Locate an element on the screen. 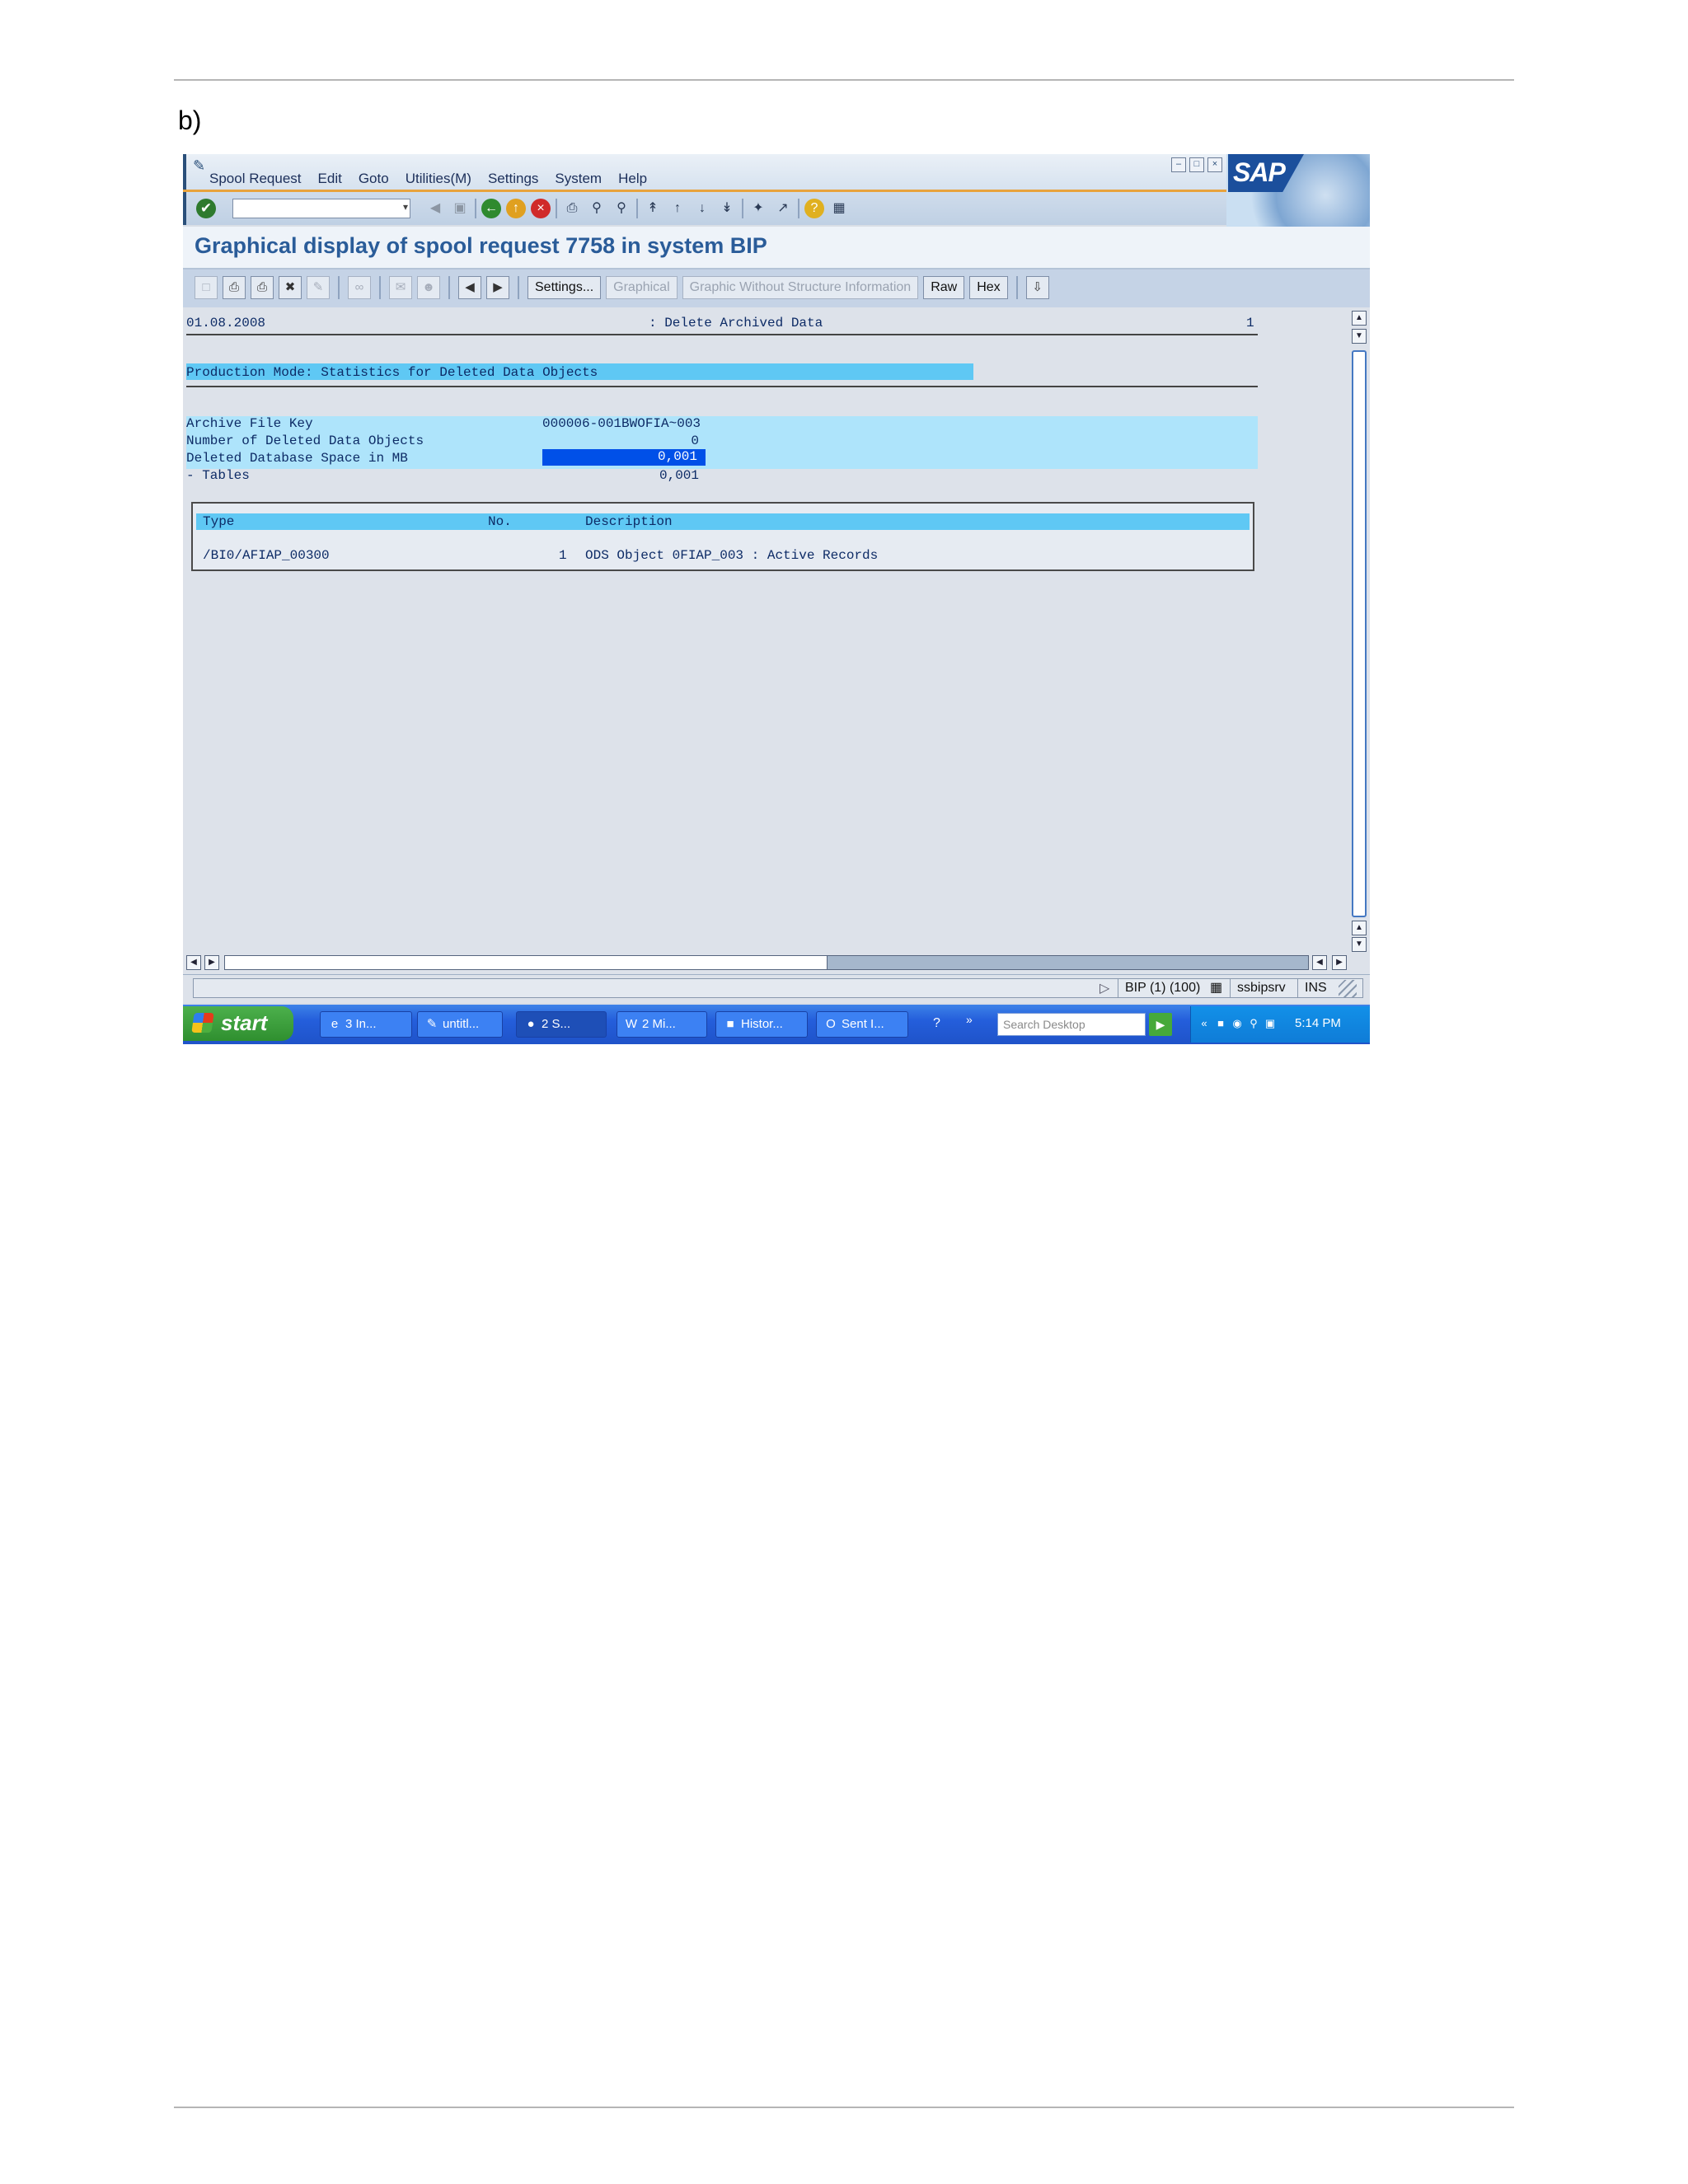 The height and width of the screenshot is (2184, 1688). search-go-icon: ▶ is located at coordinates (1160, 1024).